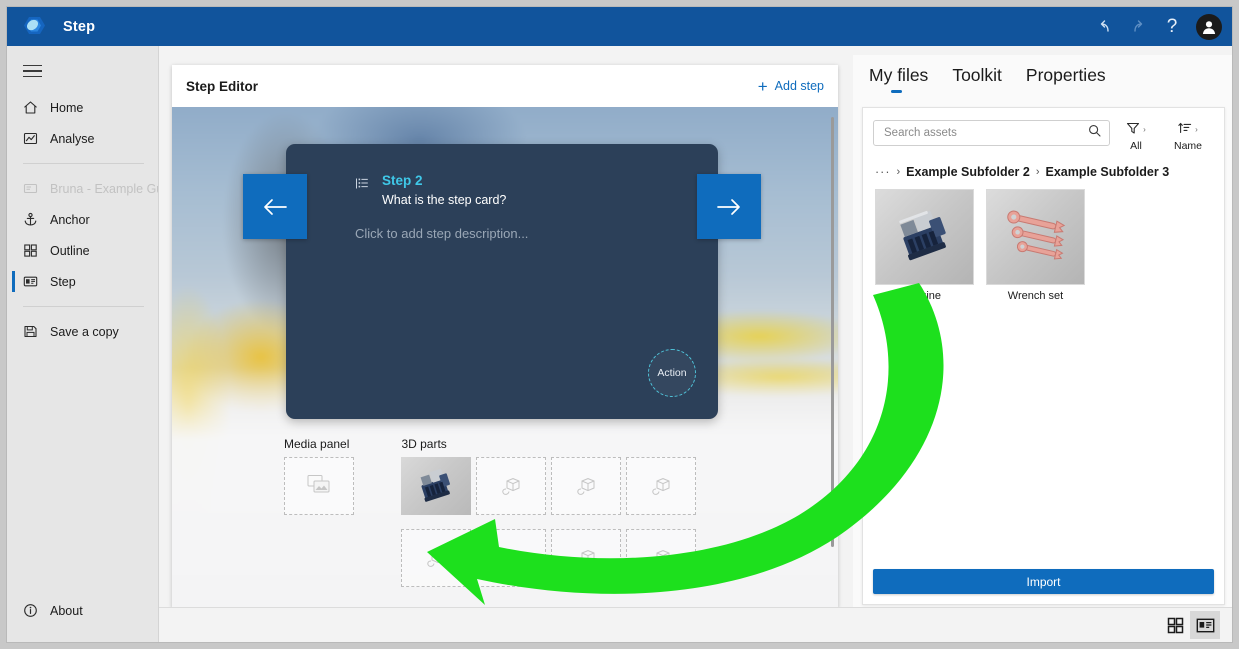 The height and width of the screenshot is (649, 1239). I want to click on sidebar-item-anchor: Anchor, so click(82, 219).